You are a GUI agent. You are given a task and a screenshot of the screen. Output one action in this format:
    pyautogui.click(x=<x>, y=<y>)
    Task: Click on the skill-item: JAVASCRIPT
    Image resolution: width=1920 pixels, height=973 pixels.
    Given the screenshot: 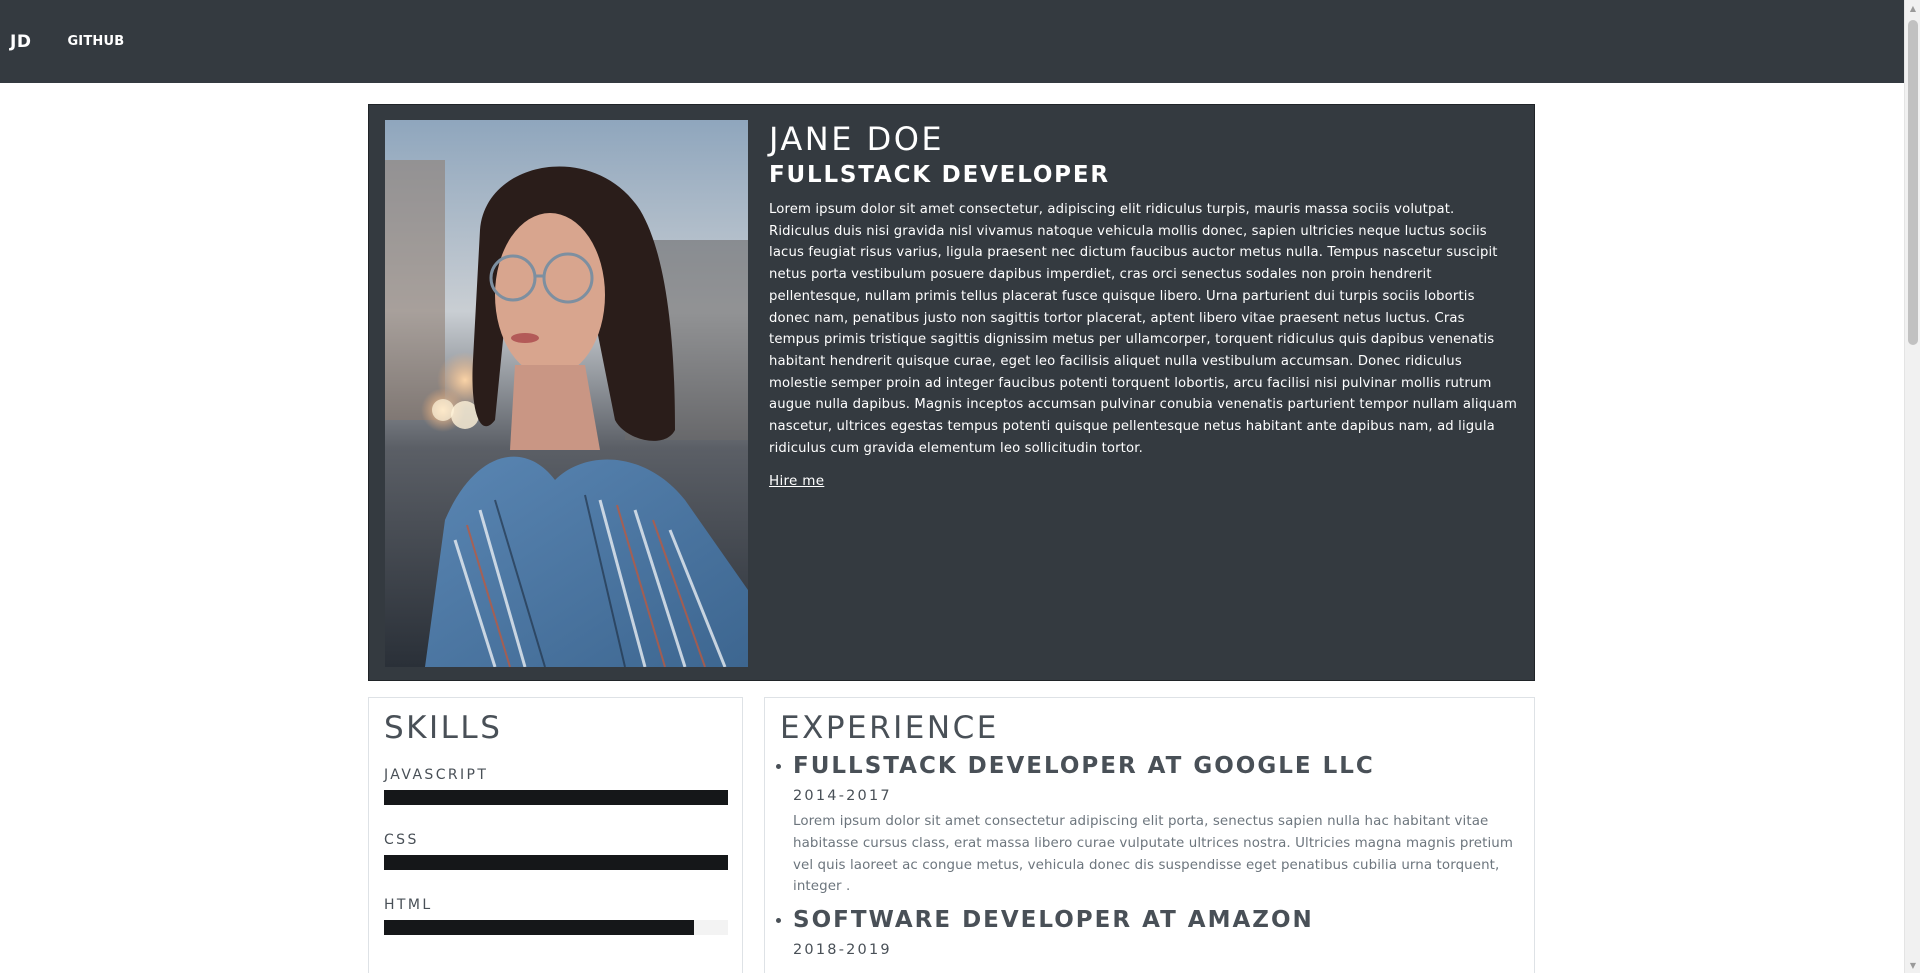 What is the action you would take?
    pyautogui.click(x=556, y=785)
    